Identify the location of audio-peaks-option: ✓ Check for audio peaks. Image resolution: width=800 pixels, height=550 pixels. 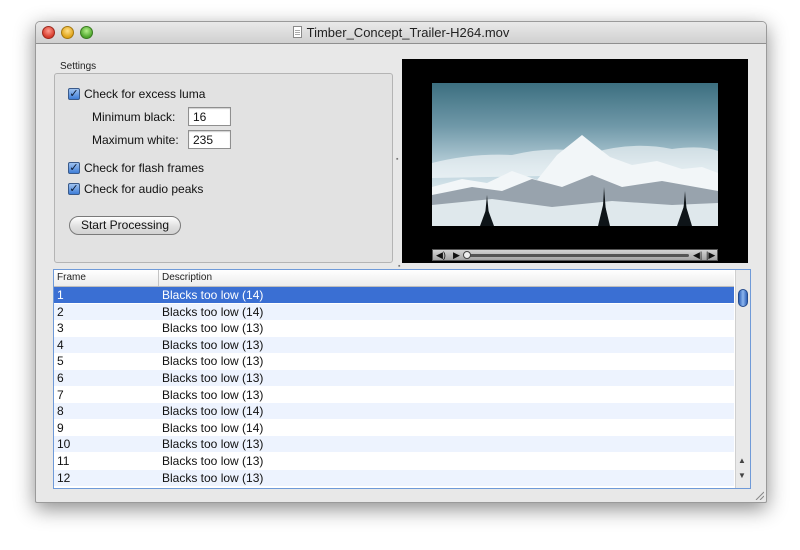
(135, 189).